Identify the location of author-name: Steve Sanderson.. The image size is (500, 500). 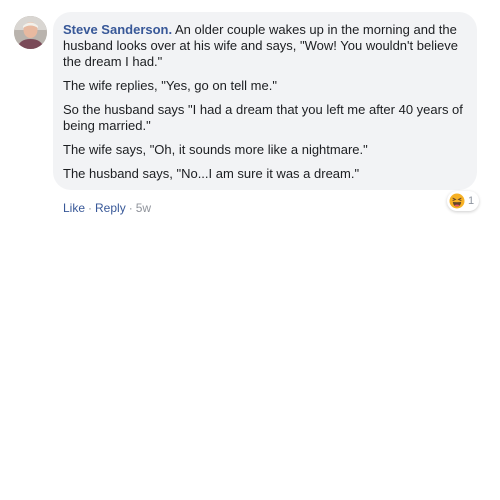
(117, 29).